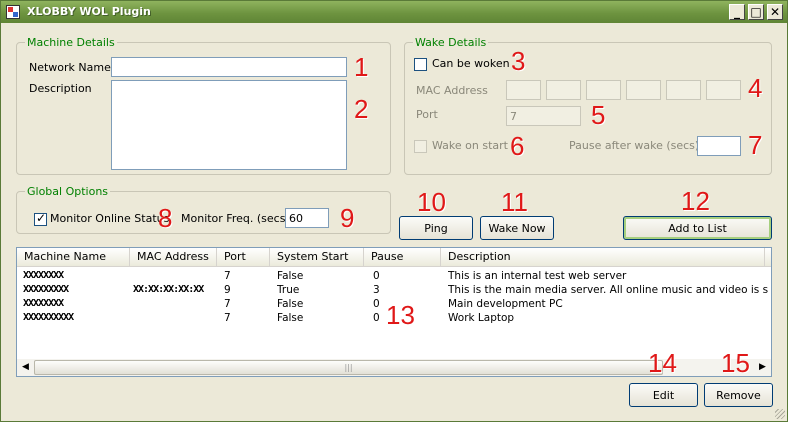  Describe the element at coordinates (60, 88) in the screenshot. I see `description-label: Description` at that location.